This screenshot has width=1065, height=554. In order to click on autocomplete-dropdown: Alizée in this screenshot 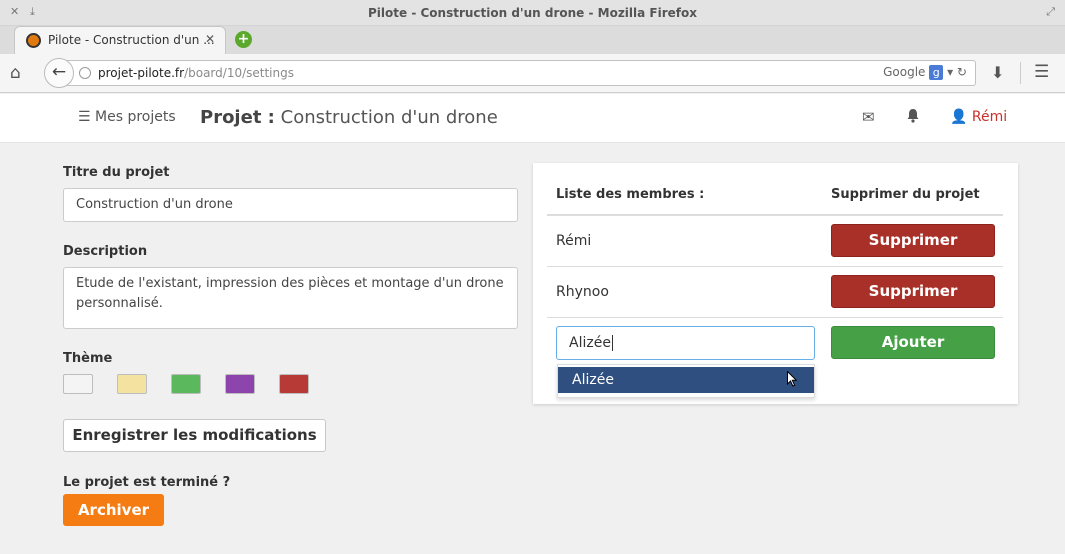, I will do `click(686, 381)`.